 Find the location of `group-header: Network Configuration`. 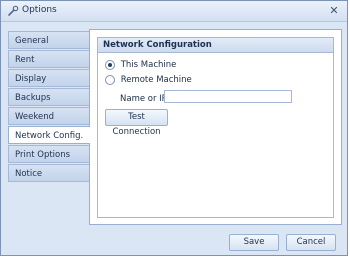

group-header: Network Configuration is located at coordinates (215, 45).